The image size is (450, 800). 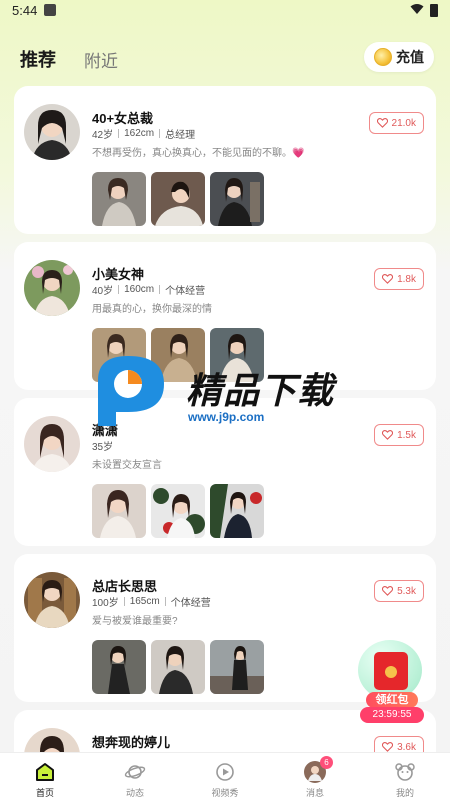 I want to click on wifi-icon, so click(x=417, y=9).